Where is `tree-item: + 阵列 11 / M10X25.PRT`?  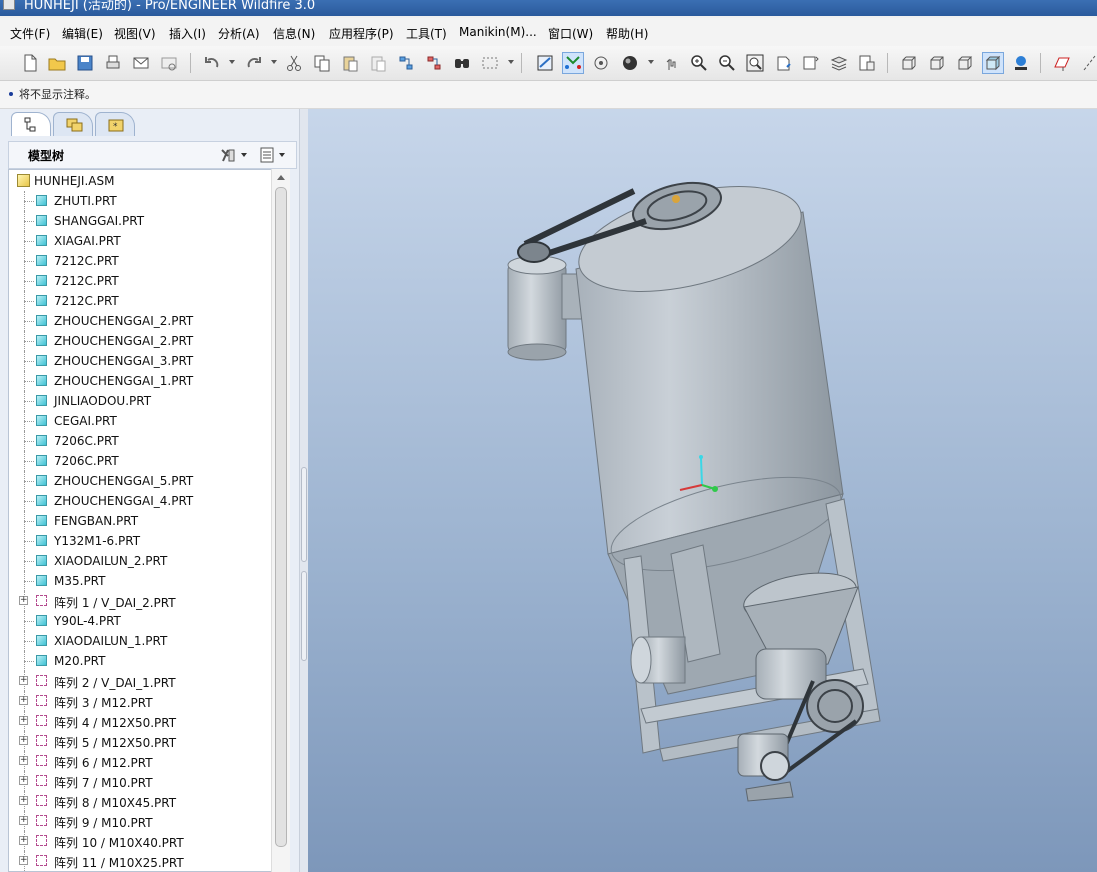 tree-item: + 阵列 11 / M10X25.PRT is located at coordinates (140, 861).